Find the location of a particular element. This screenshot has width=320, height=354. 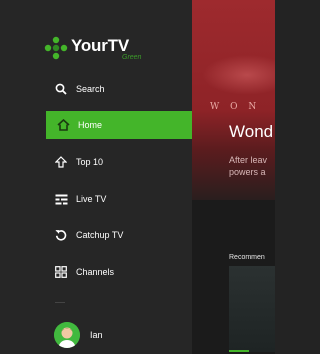

nav-item-live-tv: Live TV is located at coordinates (118, 199).